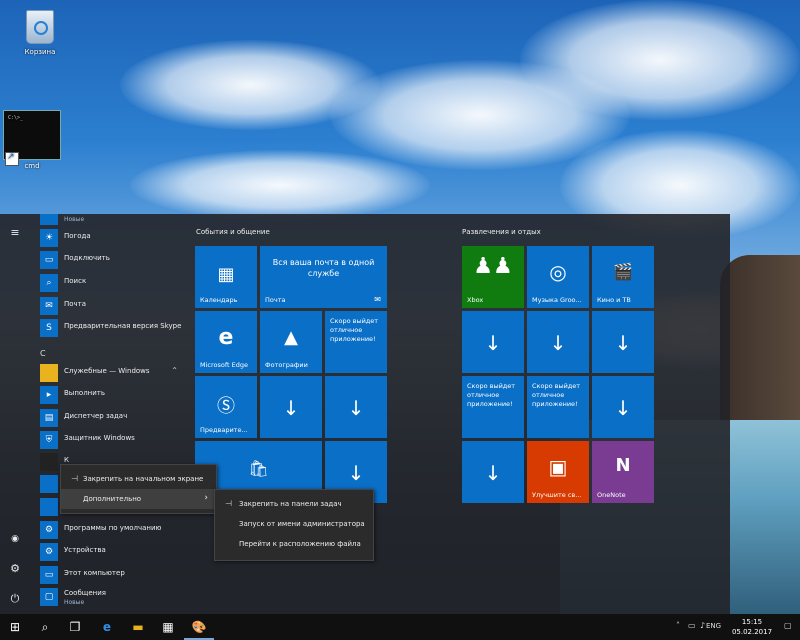 The width and height of the screenshot is (800, 640). What do you see at coordinates (40, 33) in the screenshot?
I see `recycle-bin-shortcut: Корзина` at bounding box center [40, 33].